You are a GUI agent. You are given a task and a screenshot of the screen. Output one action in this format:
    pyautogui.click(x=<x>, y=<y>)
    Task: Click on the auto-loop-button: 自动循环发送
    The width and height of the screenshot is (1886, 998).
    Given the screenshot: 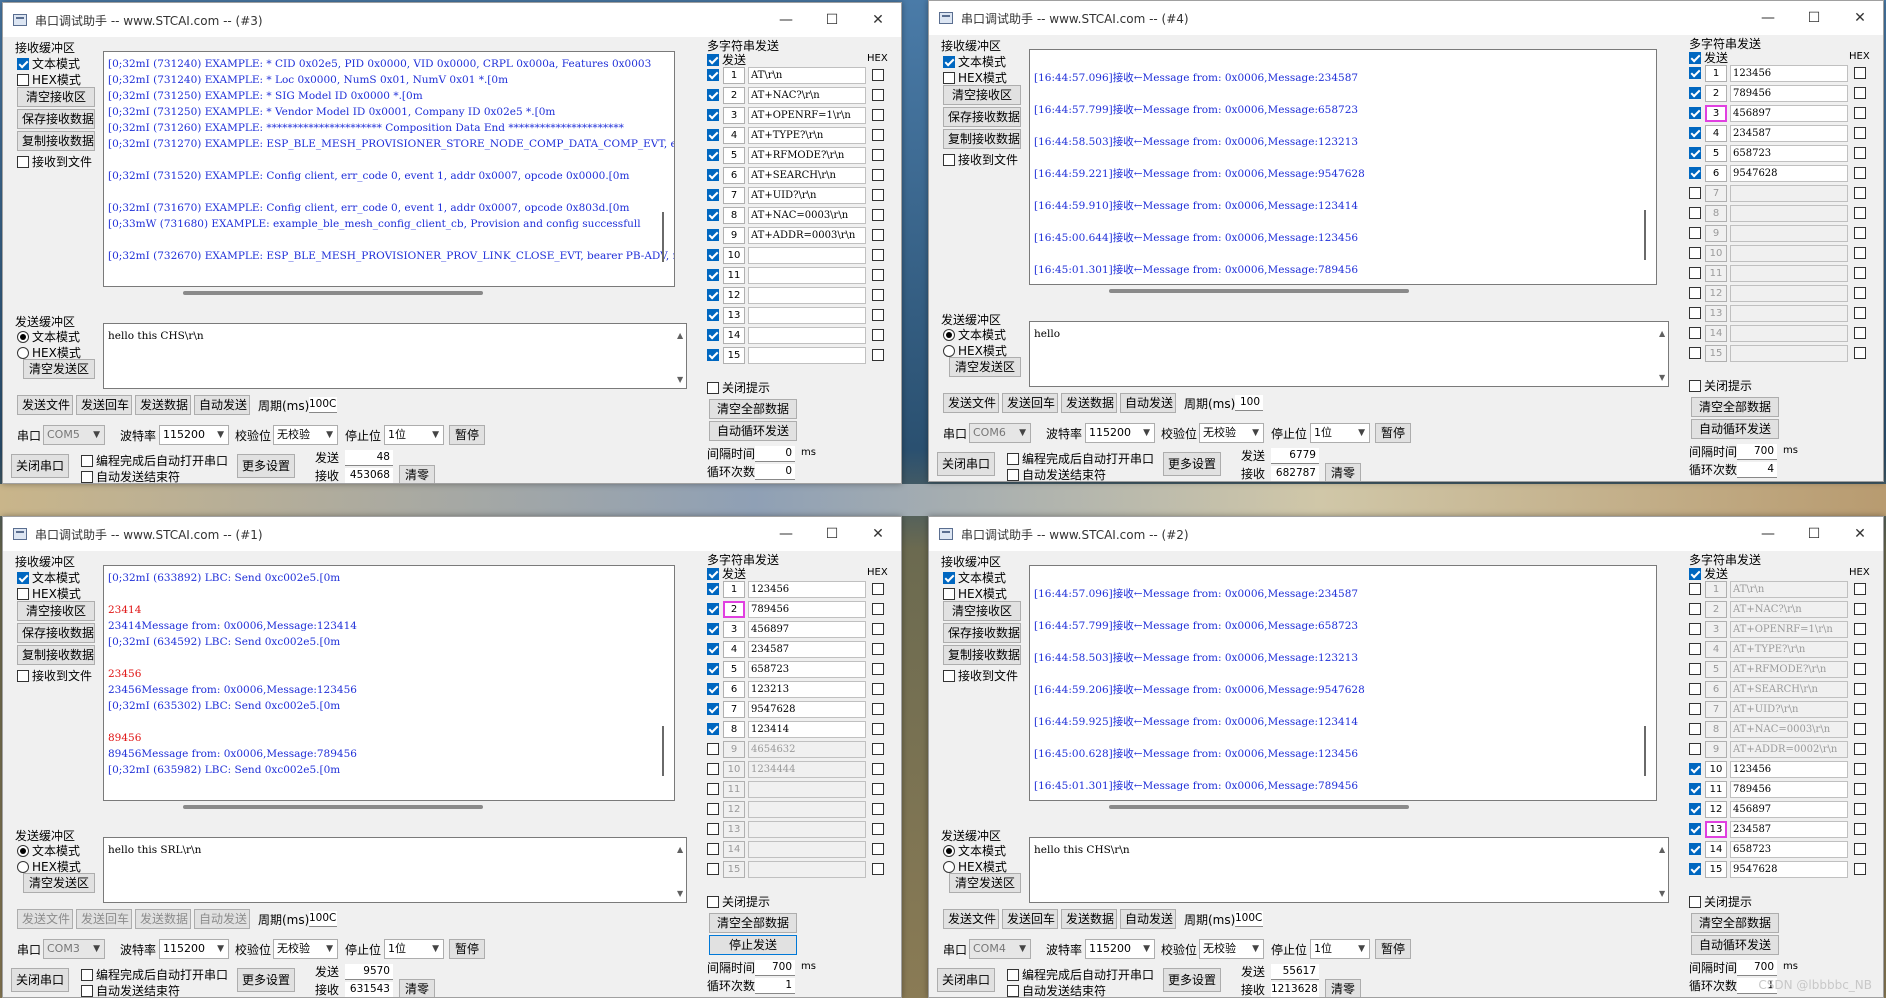 What is the action you would take?
    pyautogui.click(x=1735, y=945)
    